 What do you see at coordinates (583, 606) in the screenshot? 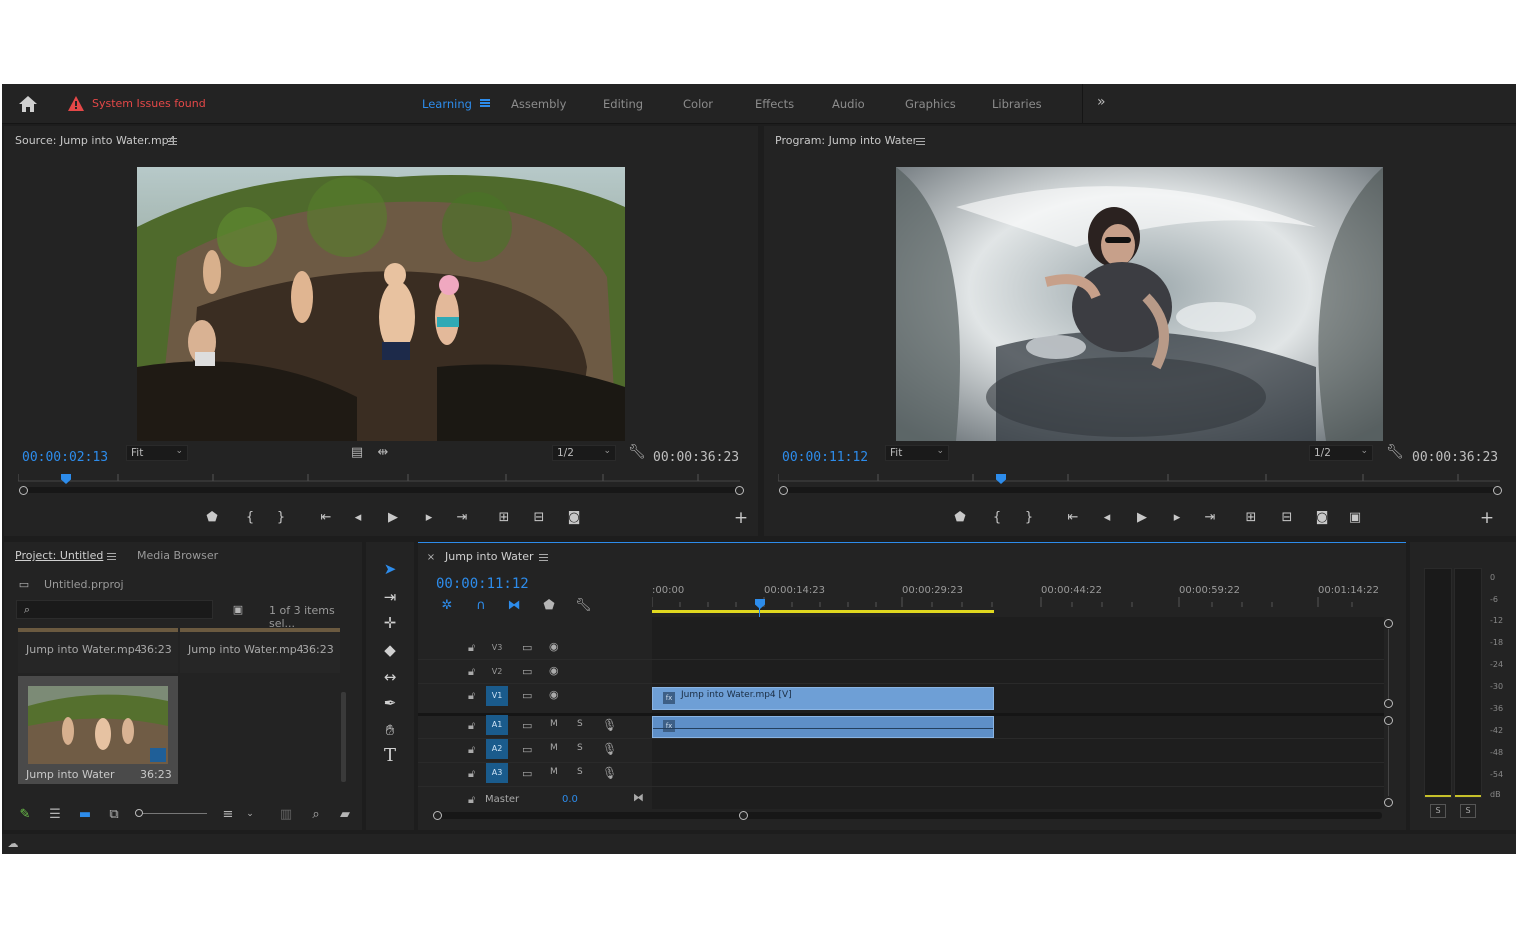
I see `timeline-settings-wrench-icon: 🔧︎` at bounding box center [583, 606].